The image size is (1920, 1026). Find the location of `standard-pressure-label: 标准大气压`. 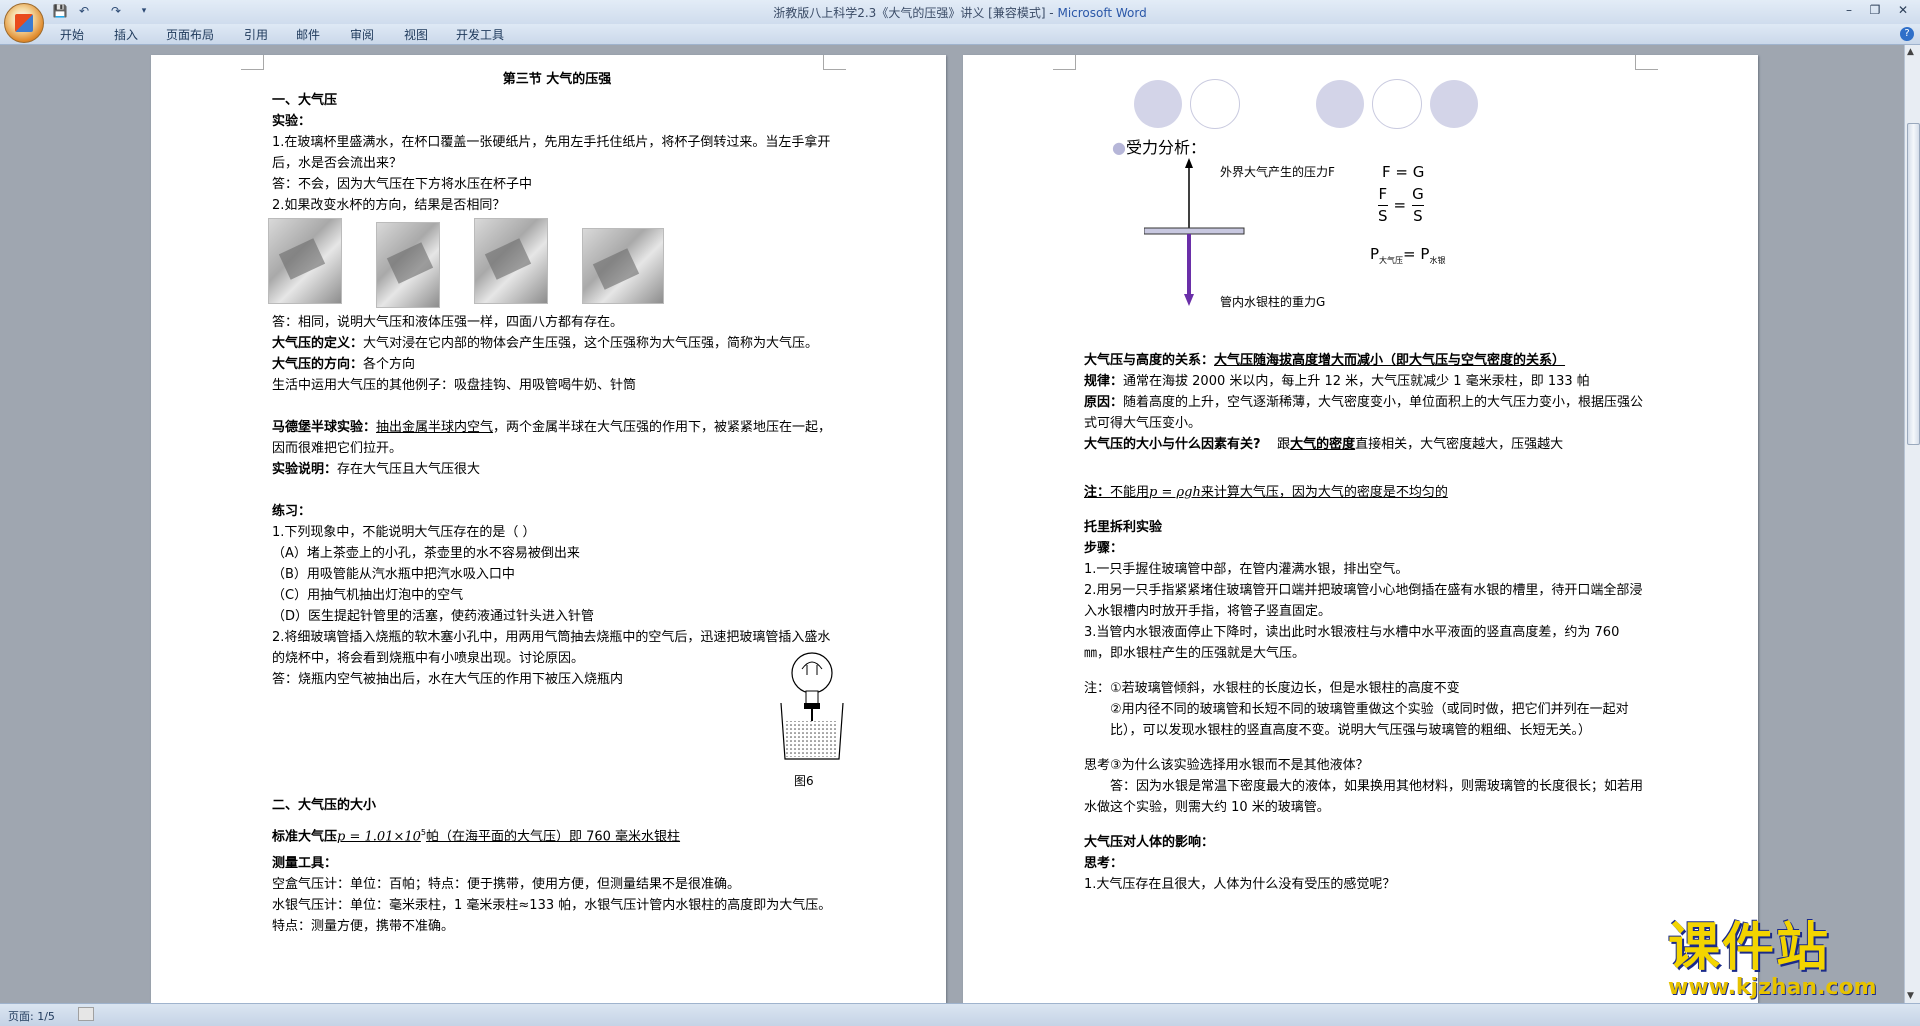

standard-pressure-label: 标准大气压 is located at coordinates (305, 837).